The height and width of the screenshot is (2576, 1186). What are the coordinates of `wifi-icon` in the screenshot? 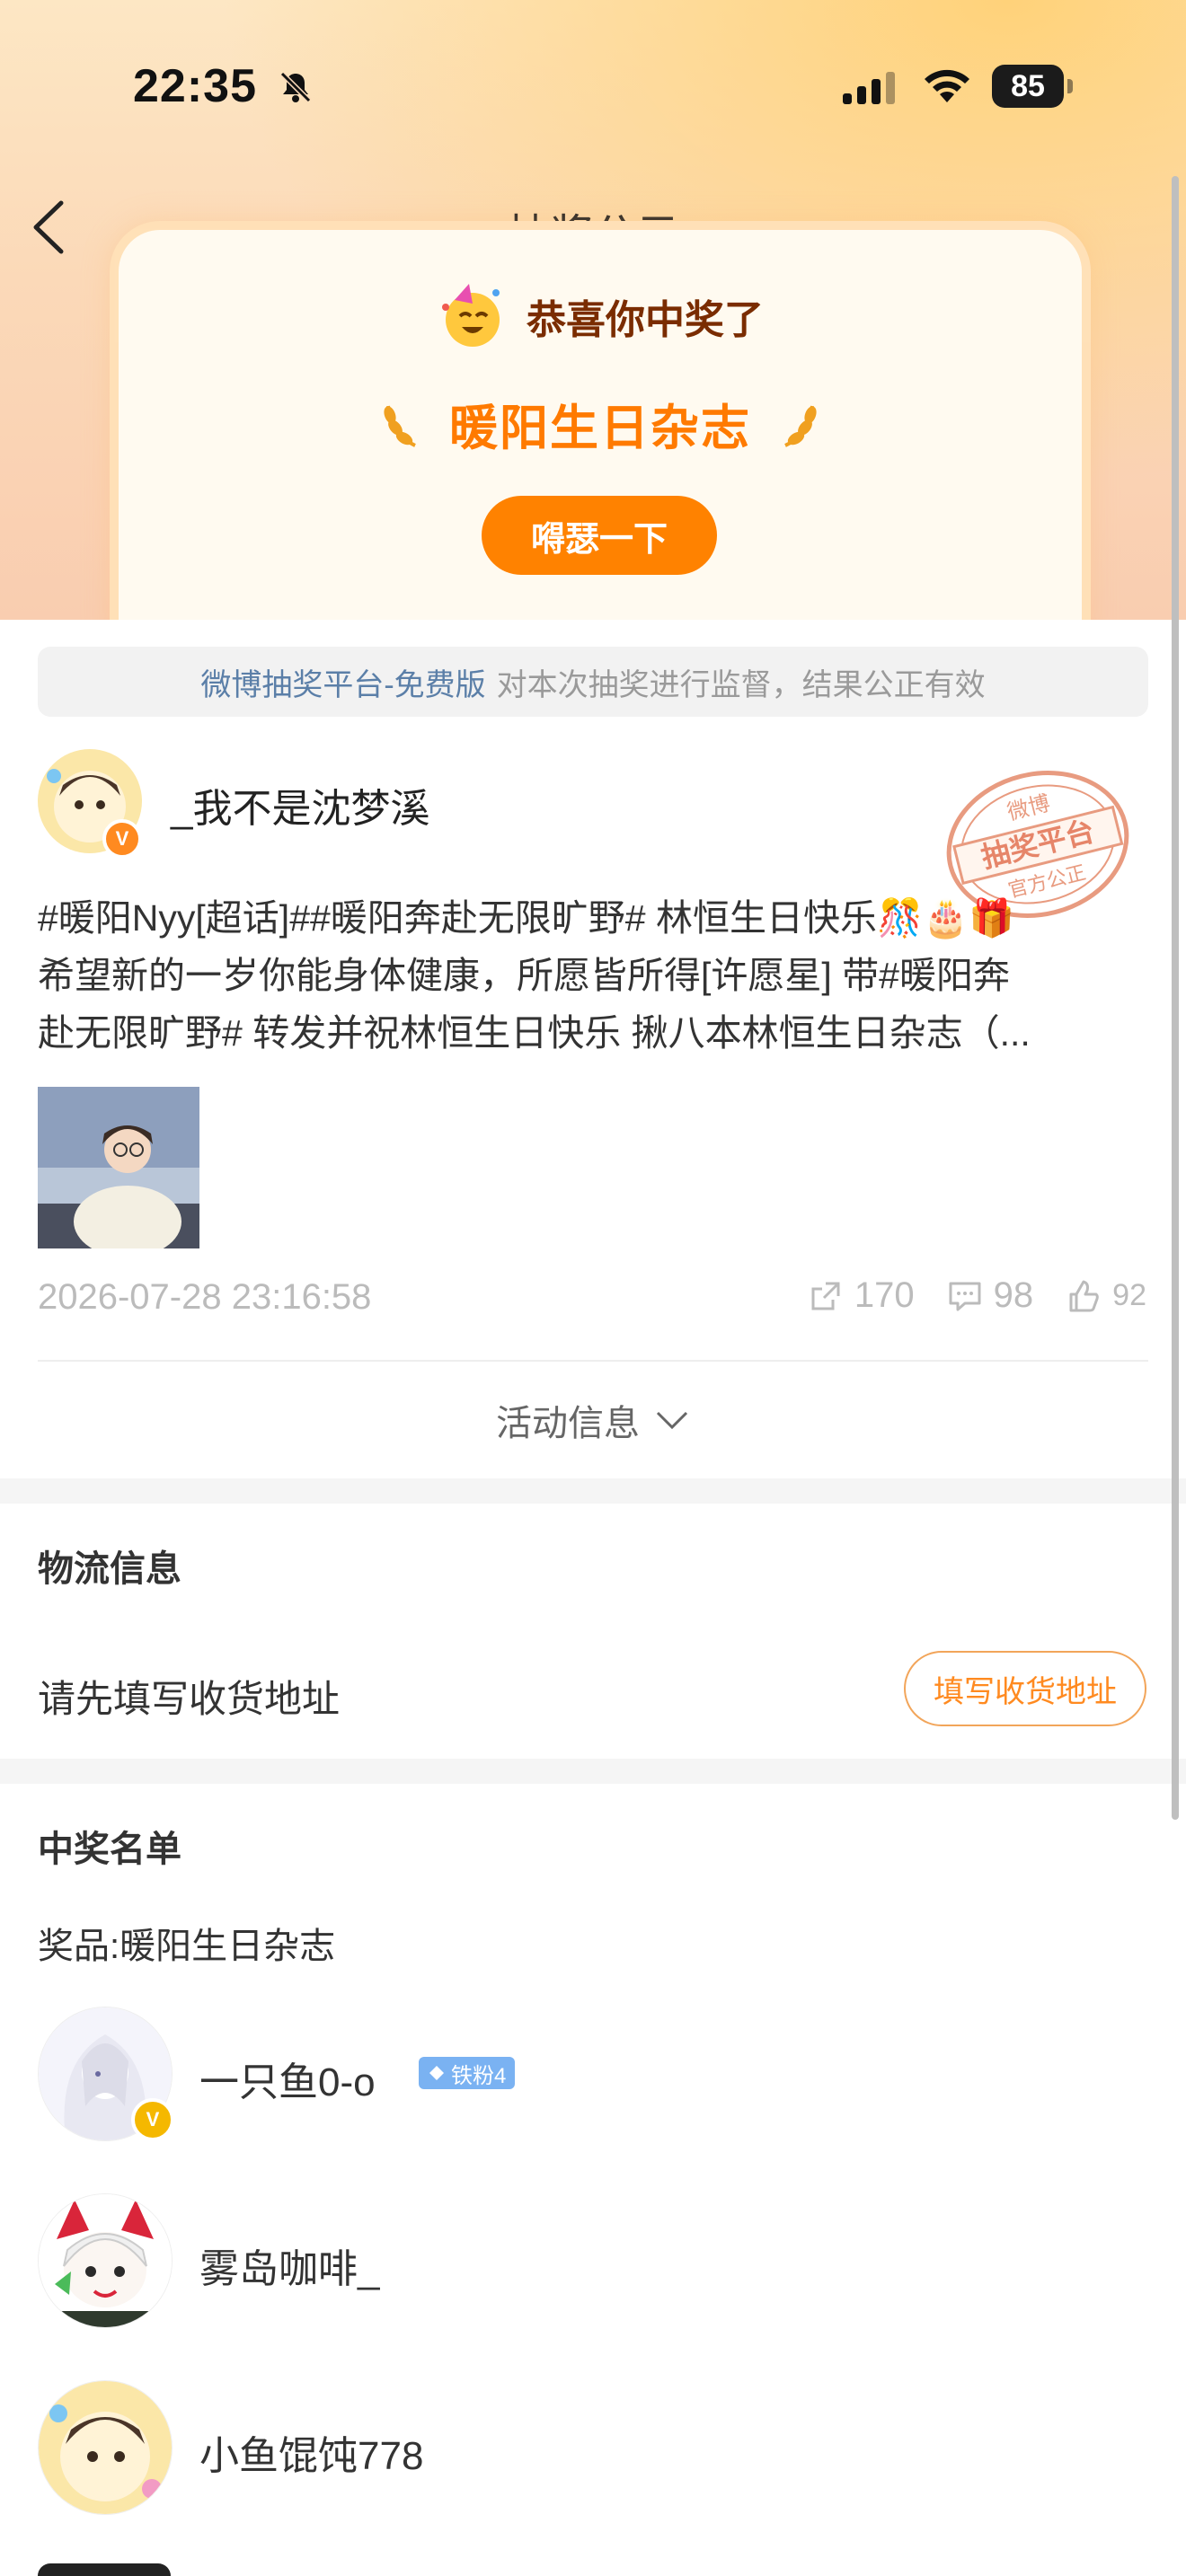 It's located at (947, 85).